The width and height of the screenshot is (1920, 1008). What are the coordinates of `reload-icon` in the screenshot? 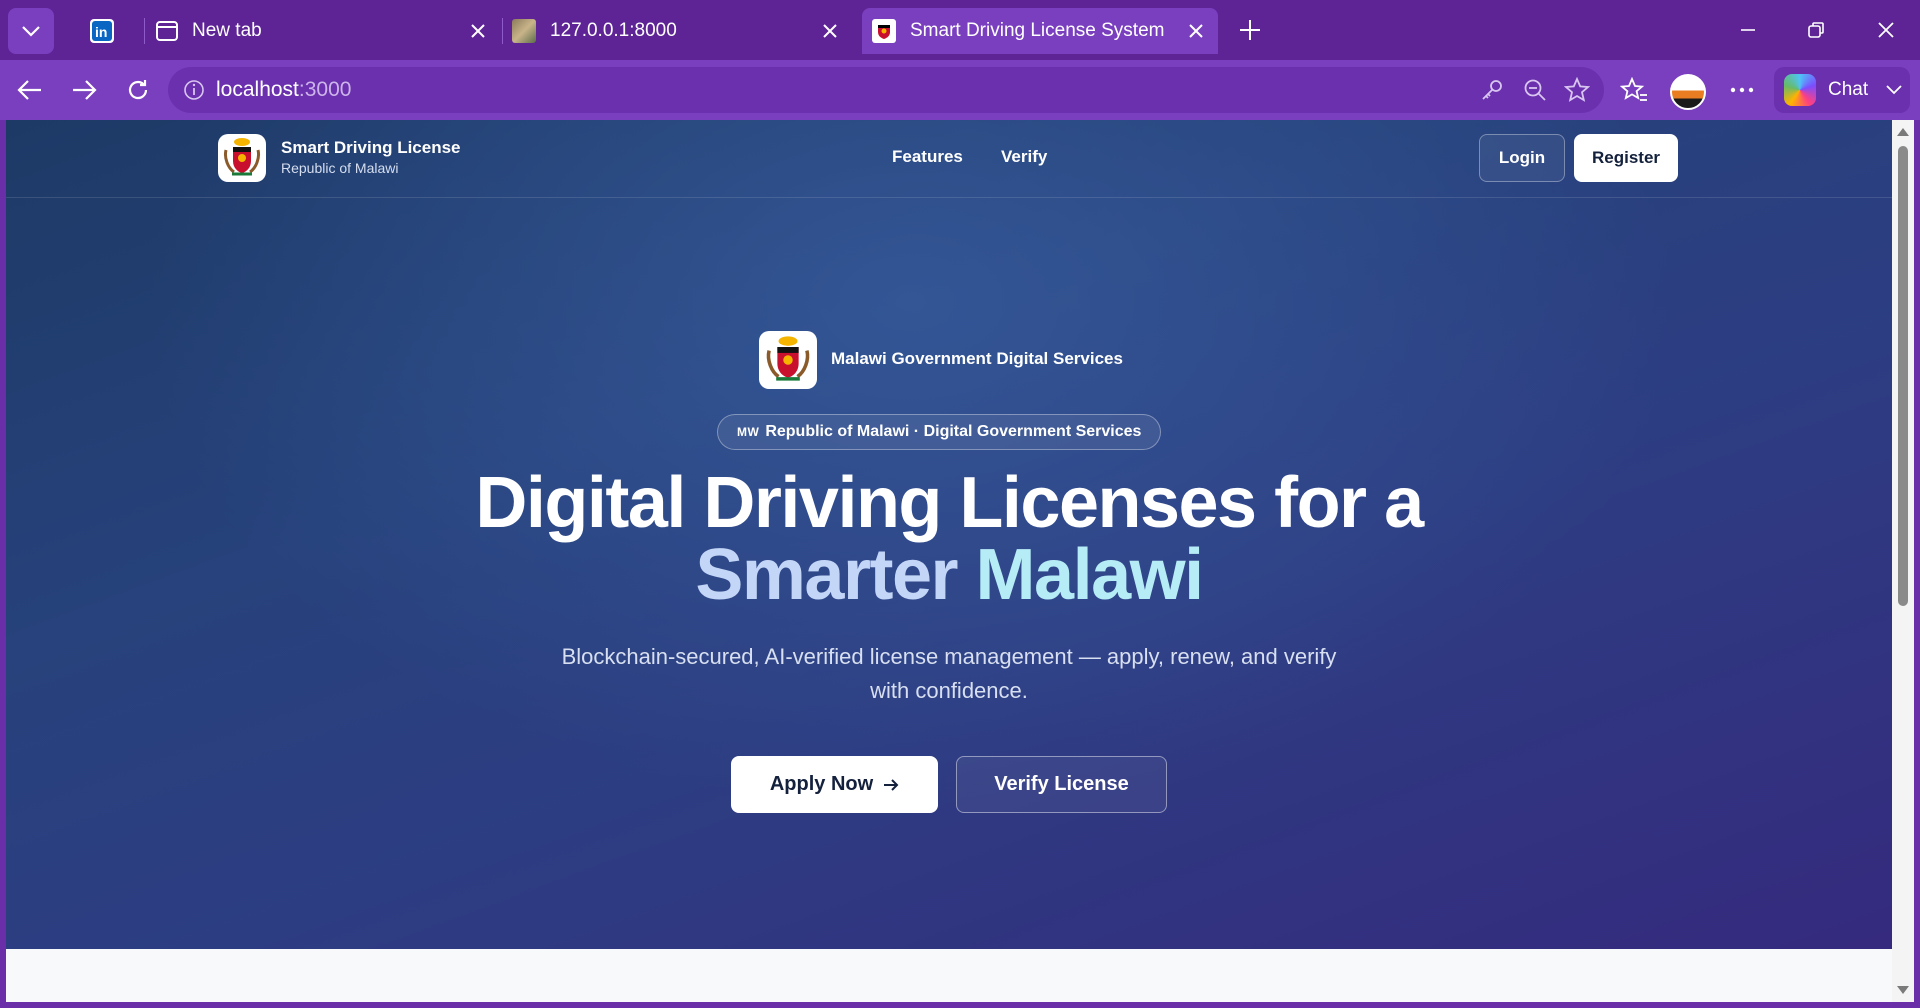 It's located at (138, 90).